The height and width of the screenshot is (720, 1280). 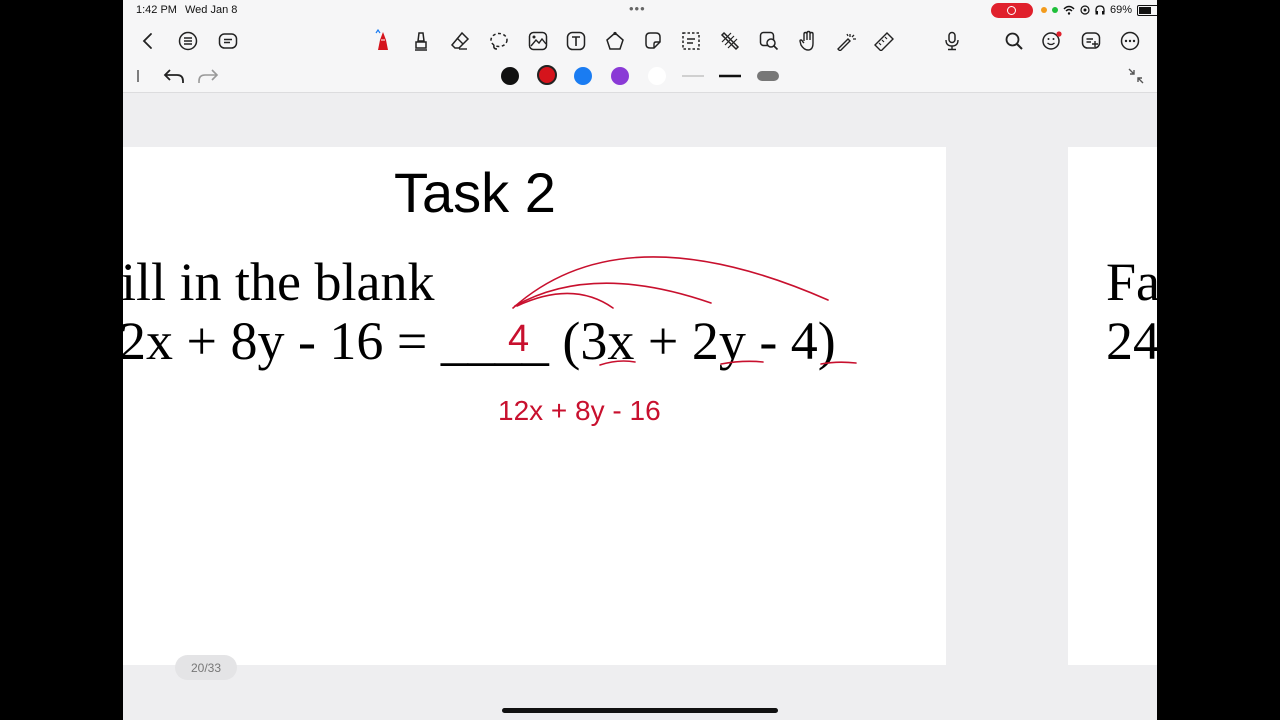 I want to click on next-note-page: Fa 24, so click(x=1112, y=406).